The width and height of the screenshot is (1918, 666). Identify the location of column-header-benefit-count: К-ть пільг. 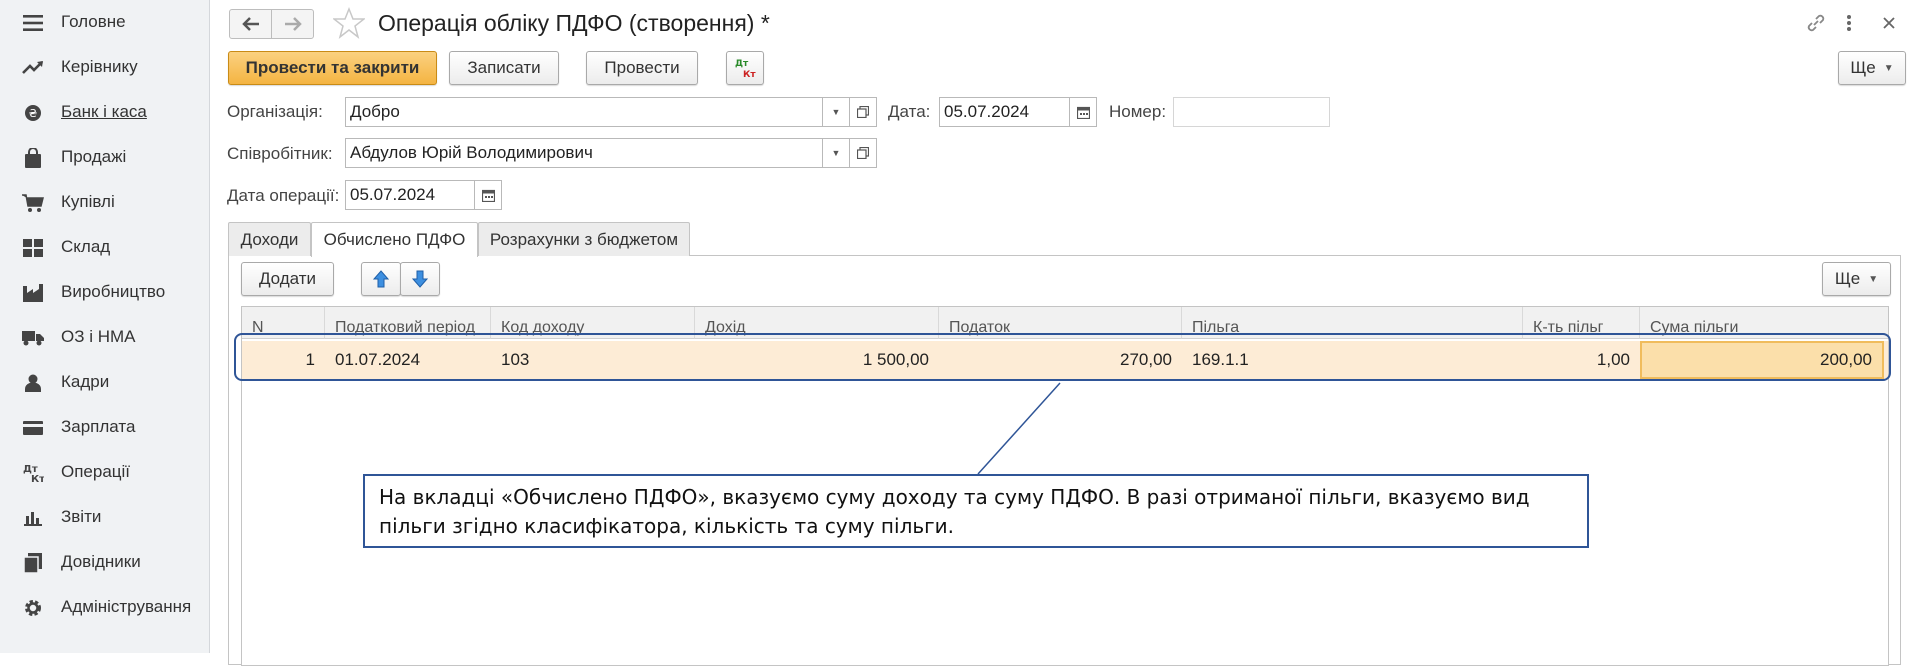
(1581, 323).